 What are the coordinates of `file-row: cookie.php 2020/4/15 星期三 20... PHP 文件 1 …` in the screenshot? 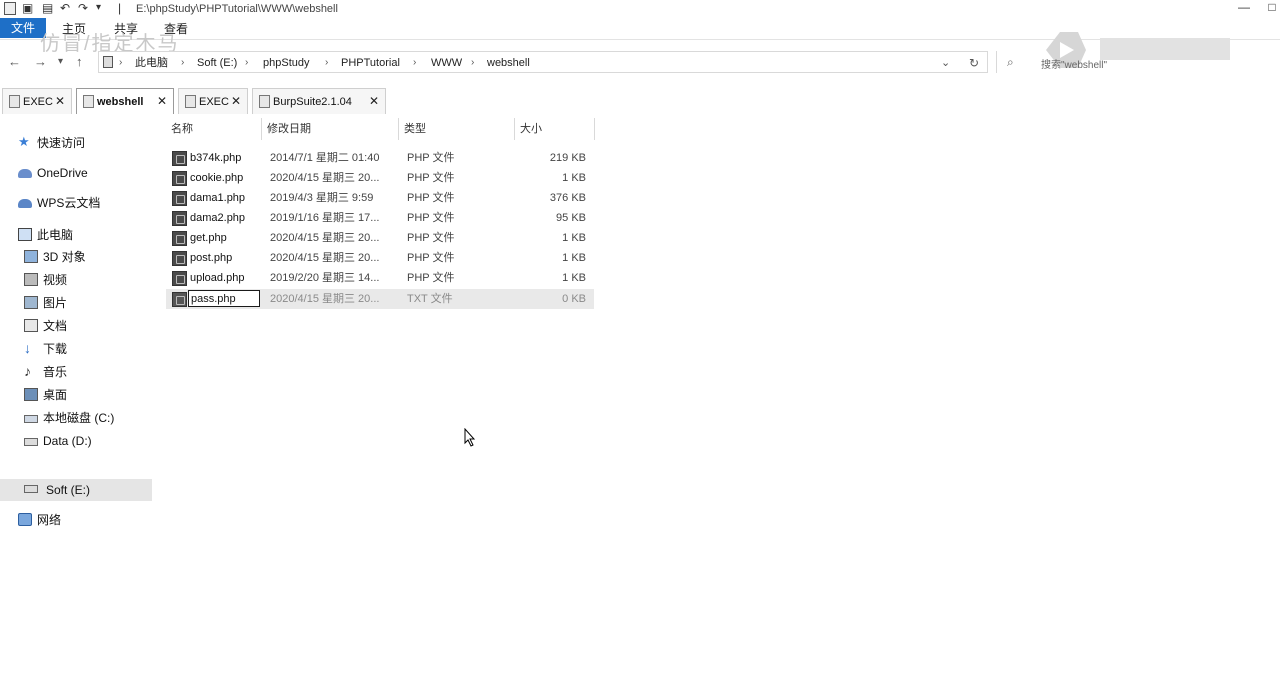 It's located at (380, 178).